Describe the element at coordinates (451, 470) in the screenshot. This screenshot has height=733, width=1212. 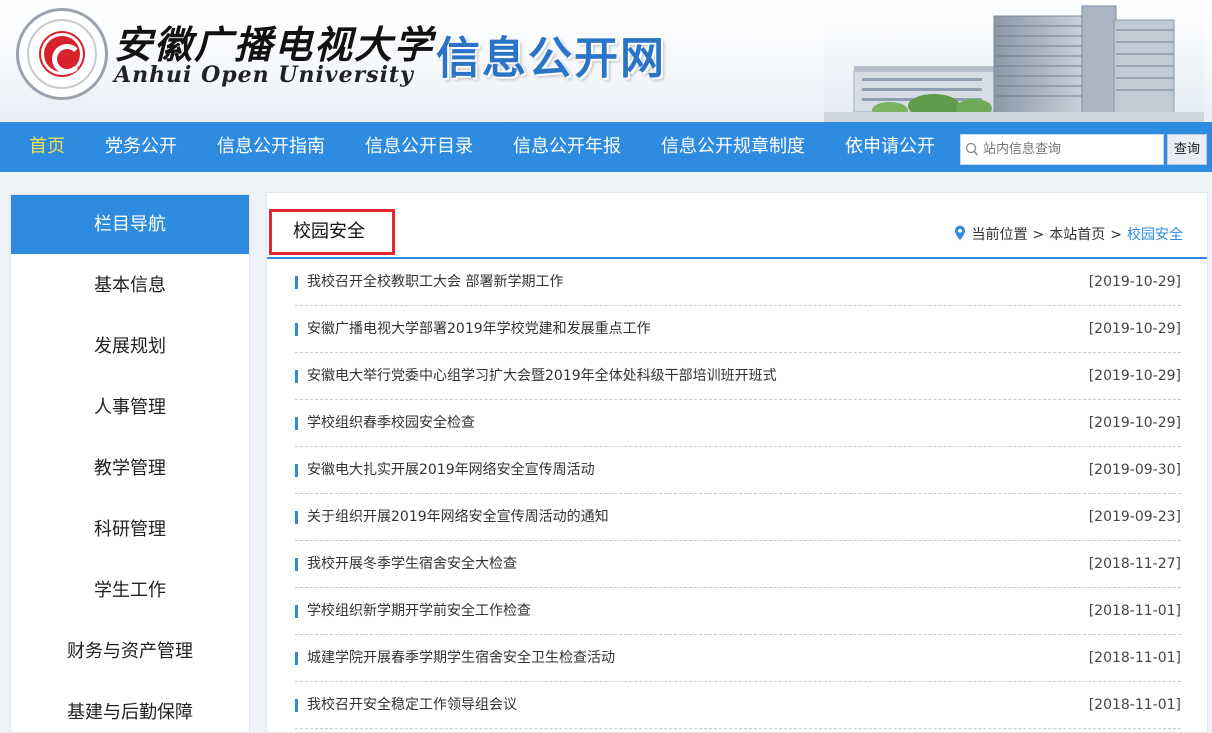
I see `article-link: 安徽电大扎实开展2019年网络安全宣传周活动` at that location.